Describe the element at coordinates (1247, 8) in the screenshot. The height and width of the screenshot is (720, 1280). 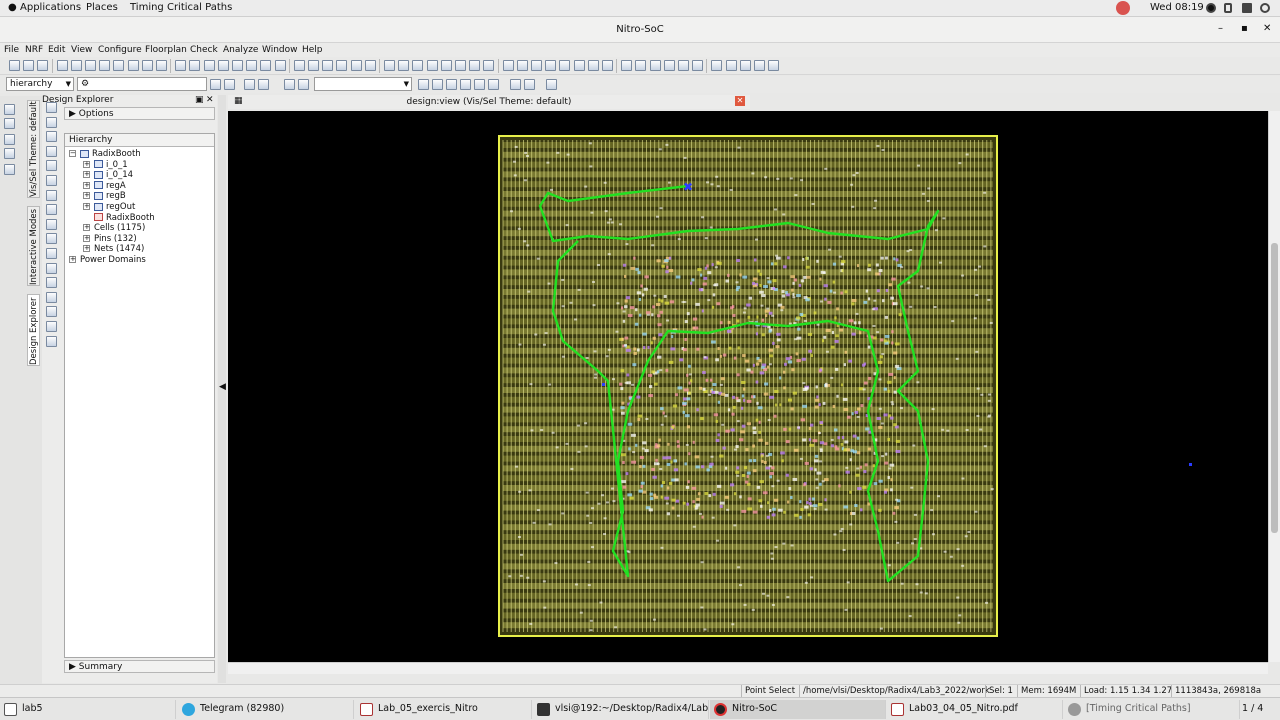
I see `volume-icon` at that location.